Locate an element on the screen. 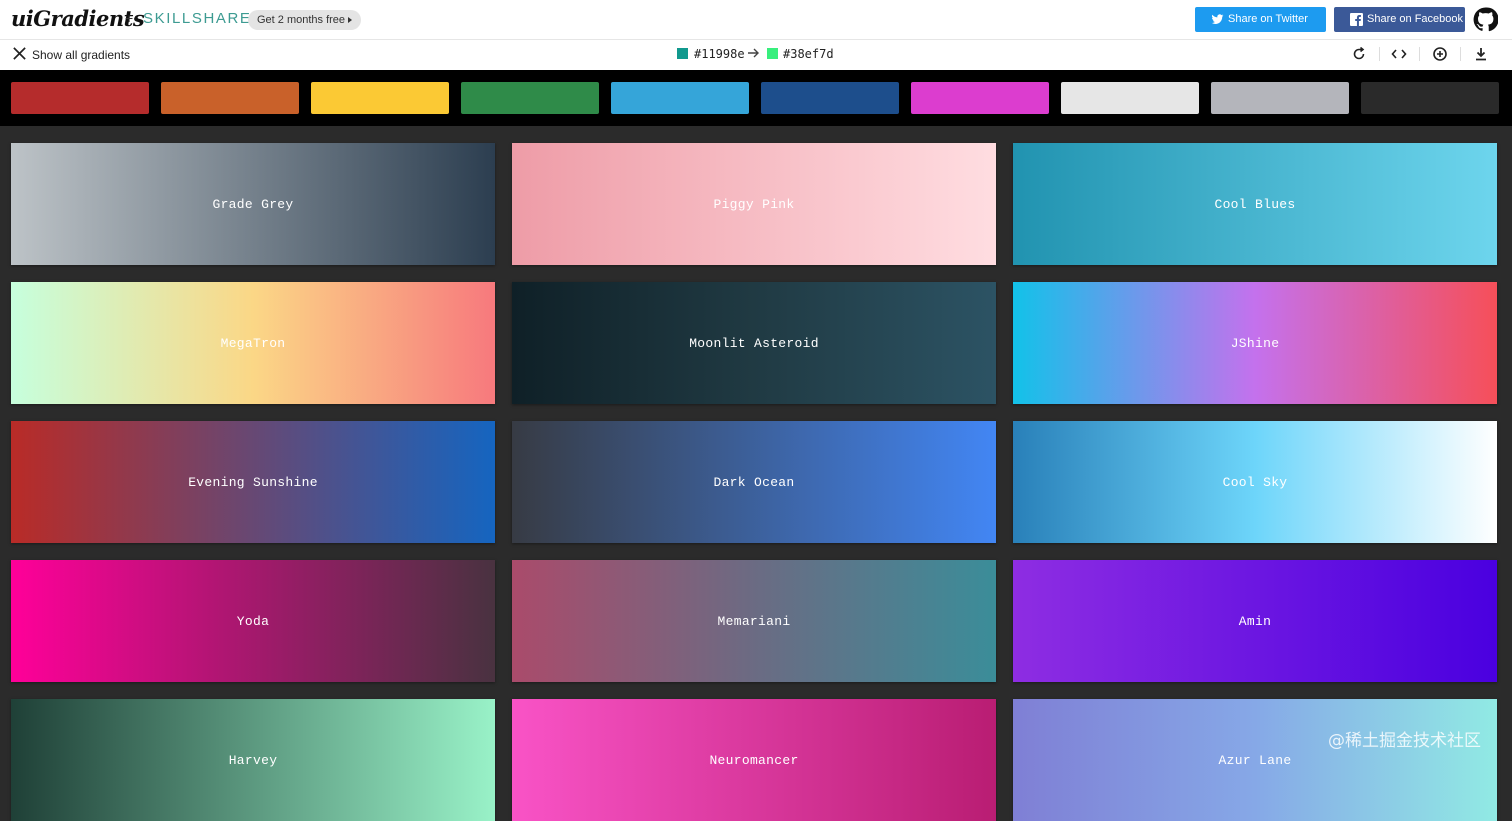 The width and height of the screenshot is (1512, 821). gradient-card: Dark Ocean is located at coordinates (754, 482).